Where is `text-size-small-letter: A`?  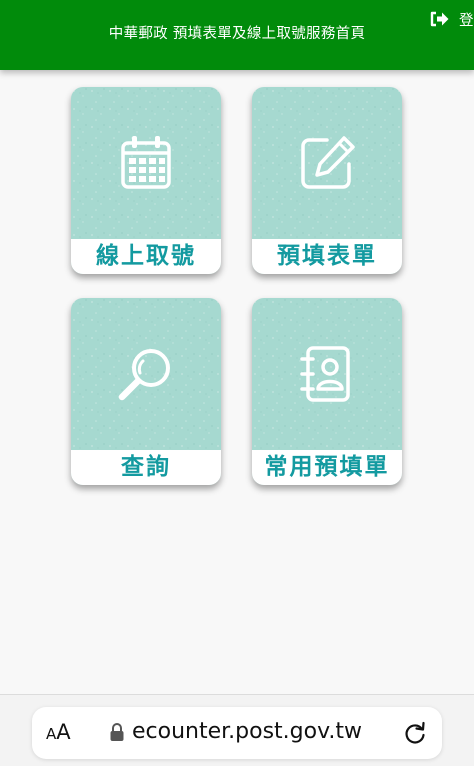
text-size-small-letter: A is located at coordinates (51, 734).